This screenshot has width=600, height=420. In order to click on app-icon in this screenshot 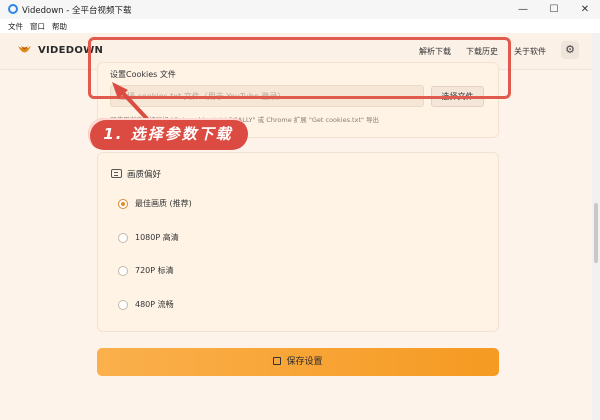, I will do `click(13, 9)`.